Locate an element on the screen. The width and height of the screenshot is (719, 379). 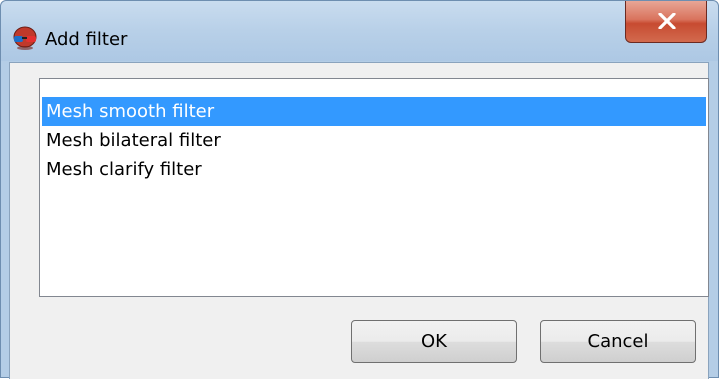
list-item: Mesh bilateral filter is located at coordinates (374, 140).